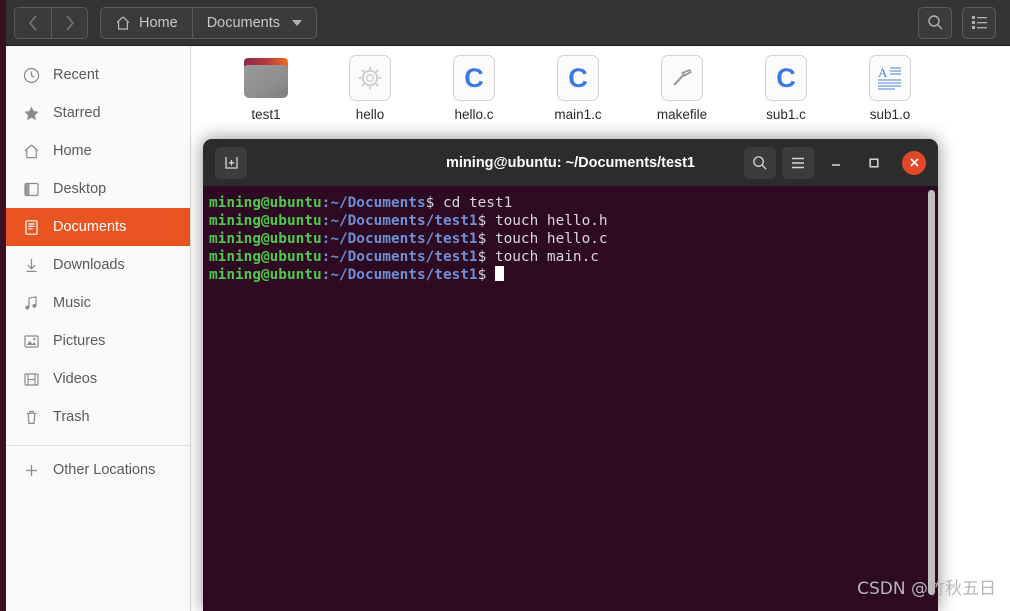 The height and width of the screenshot is (611, 1010). I want to click on sidebar-label-desktop: Desktop, so click(80, 189).